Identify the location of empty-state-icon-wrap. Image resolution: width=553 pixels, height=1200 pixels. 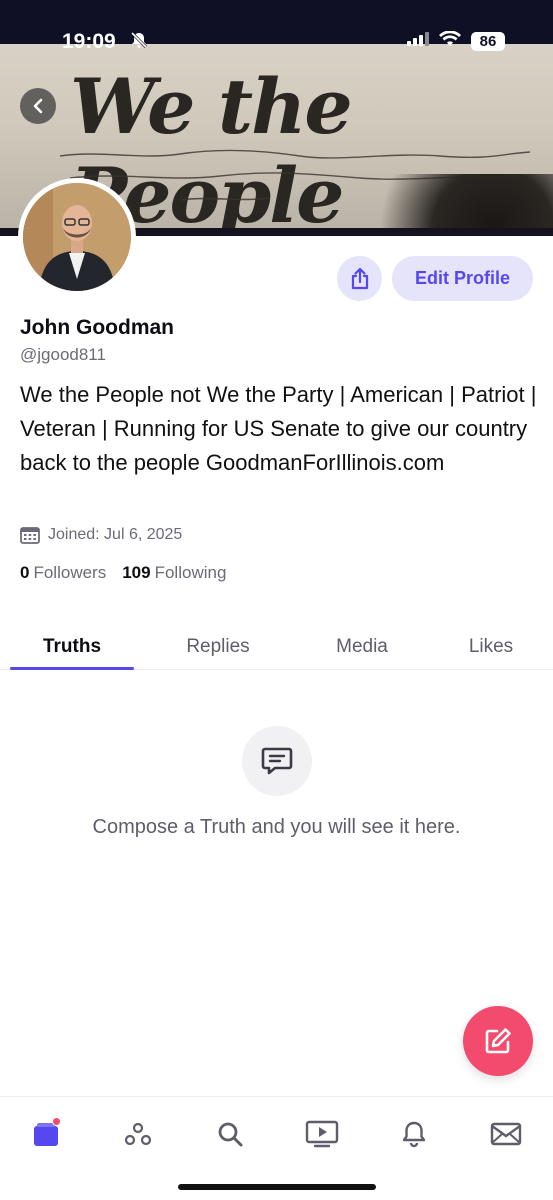
(277, 761).